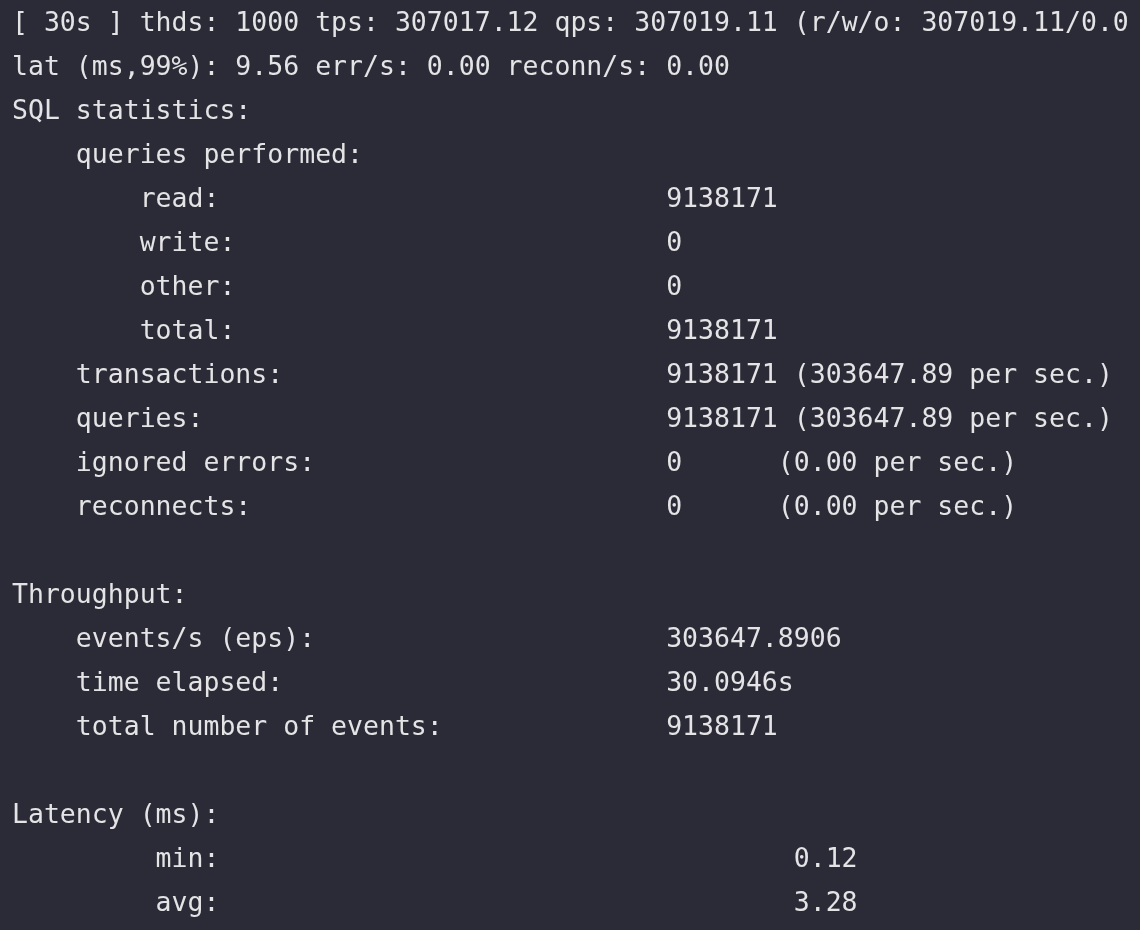 This screenshot has height=930, width=1140. Describe the element at coordinates (179, 197) in the screenshot. I see `stat-label: read:` at that location.